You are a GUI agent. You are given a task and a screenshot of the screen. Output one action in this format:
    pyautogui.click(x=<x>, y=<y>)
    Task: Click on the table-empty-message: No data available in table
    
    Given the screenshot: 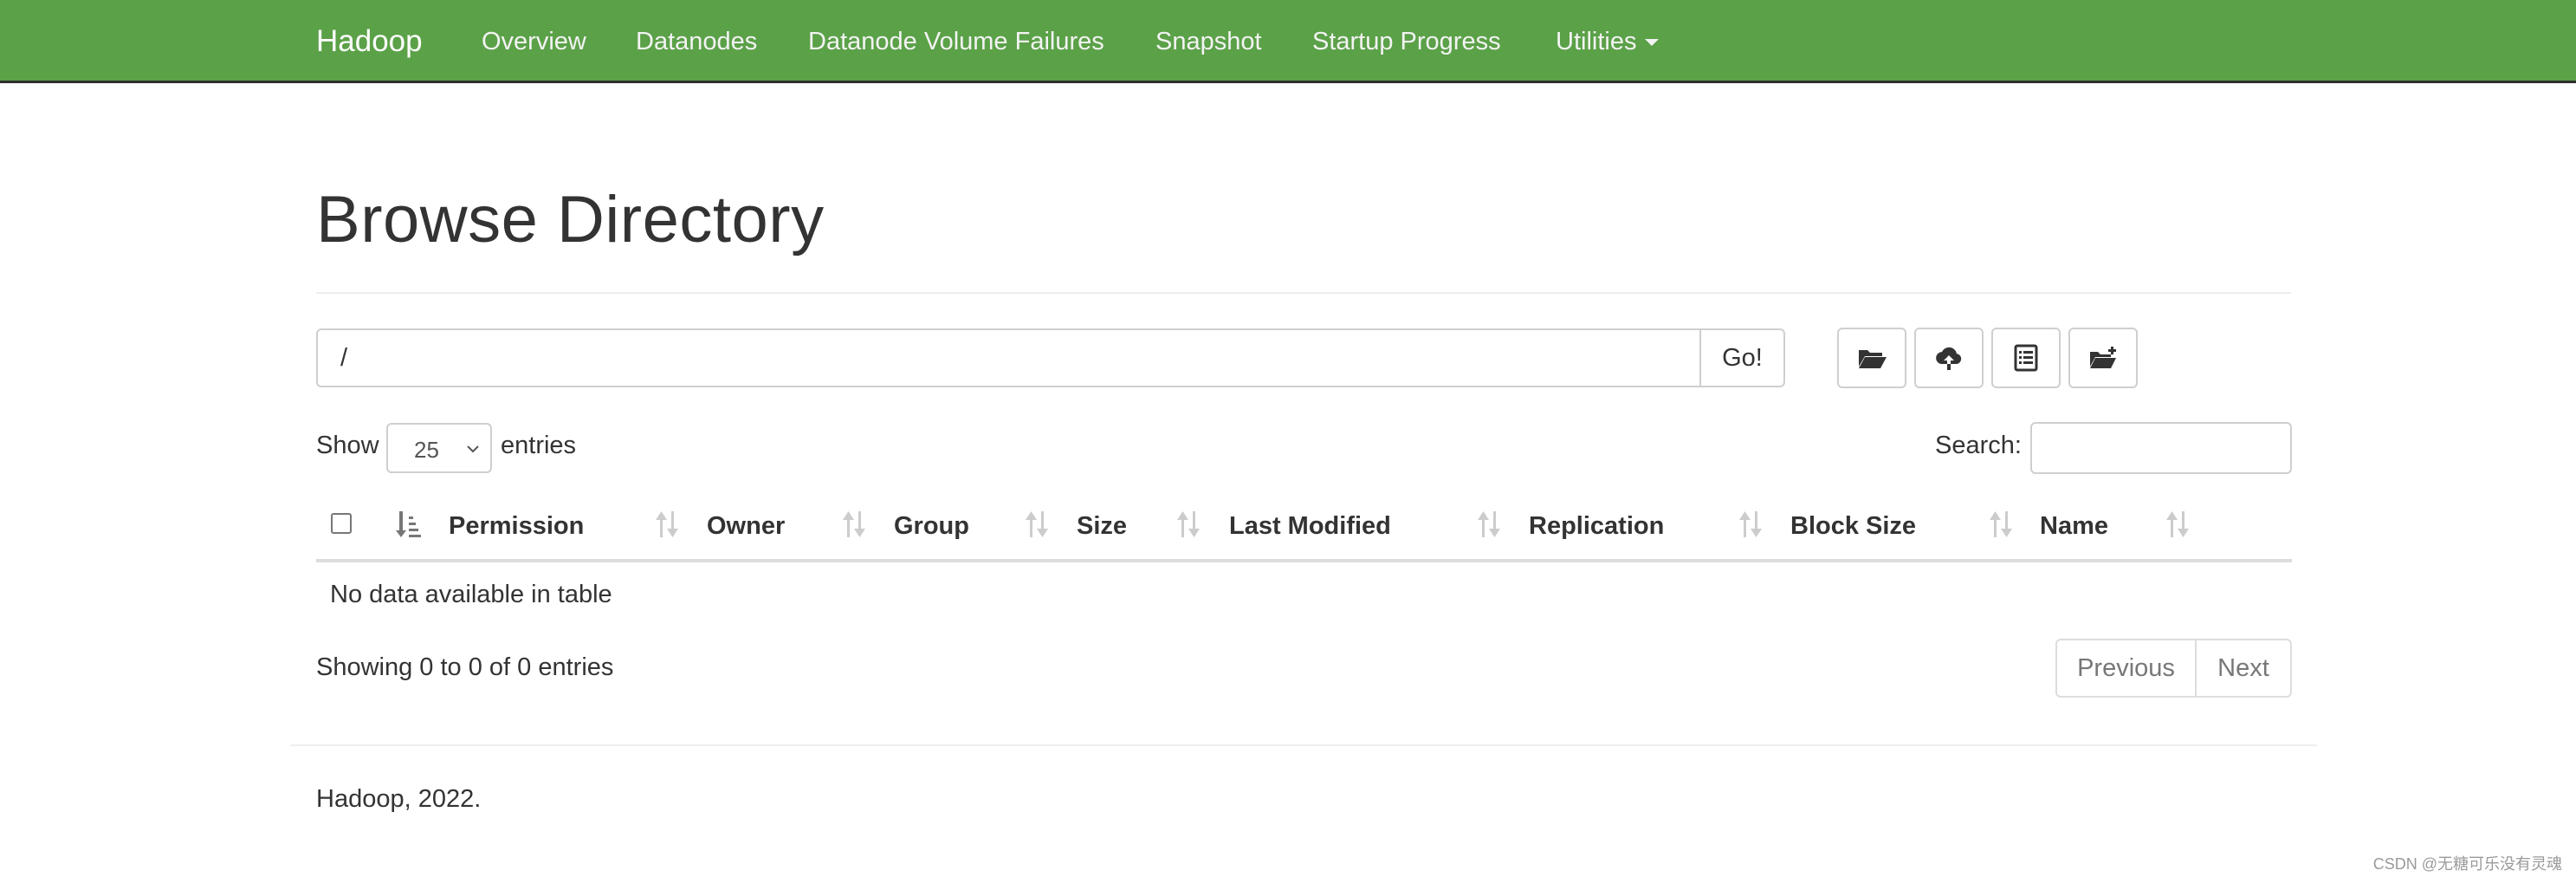 What is the action you would take?
    pyautogui.click(x=471, y=594)
    